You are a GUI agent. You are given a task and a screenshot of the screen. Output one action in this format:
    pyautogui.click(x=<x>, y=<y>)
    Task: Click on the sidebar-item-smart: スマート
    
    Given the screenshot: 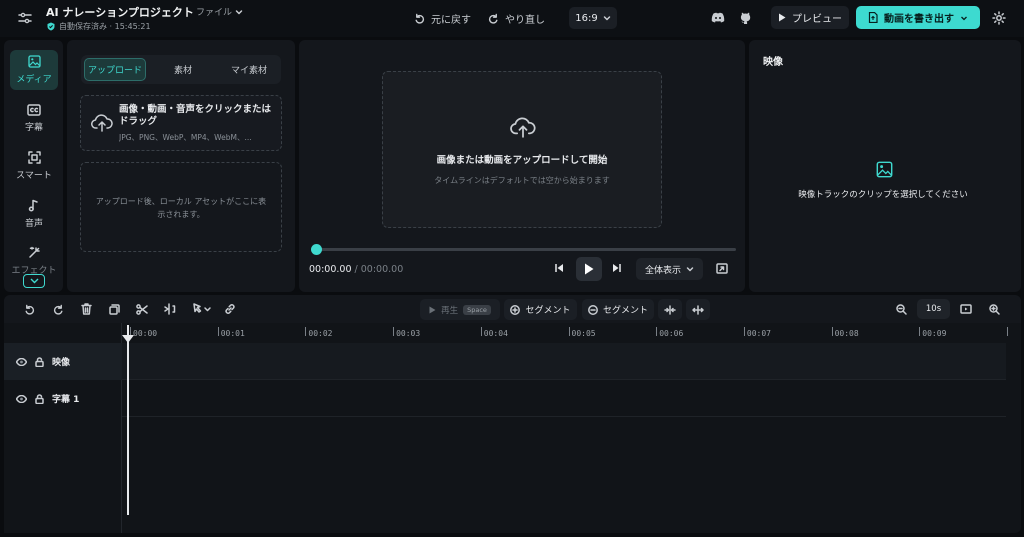 What is the action you would take?
    pyautogui.click(x=34, y=166)
    